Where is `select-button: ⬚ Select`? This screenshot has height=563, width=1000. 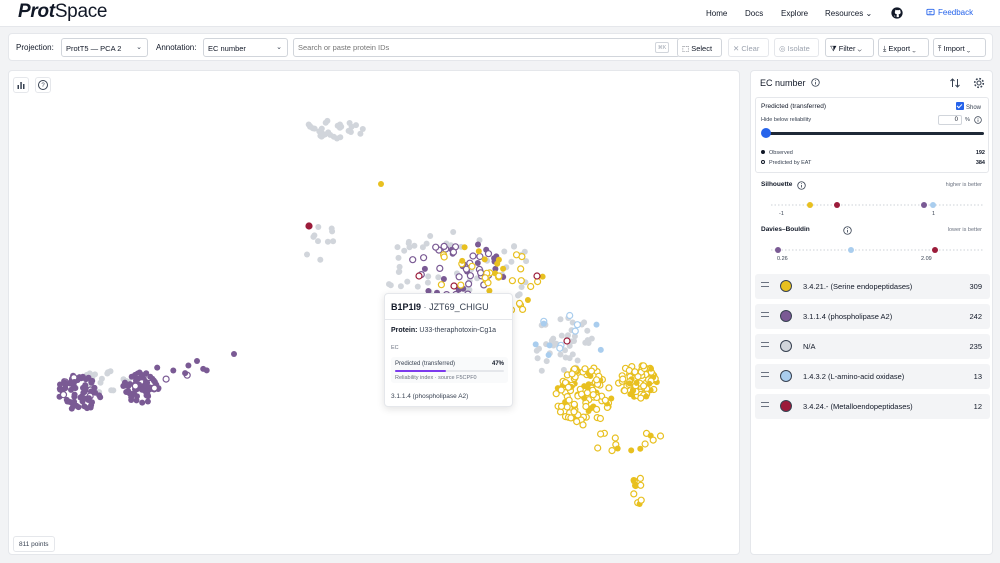 select-button: ⬚ Select is located at coordinates (699, 47).